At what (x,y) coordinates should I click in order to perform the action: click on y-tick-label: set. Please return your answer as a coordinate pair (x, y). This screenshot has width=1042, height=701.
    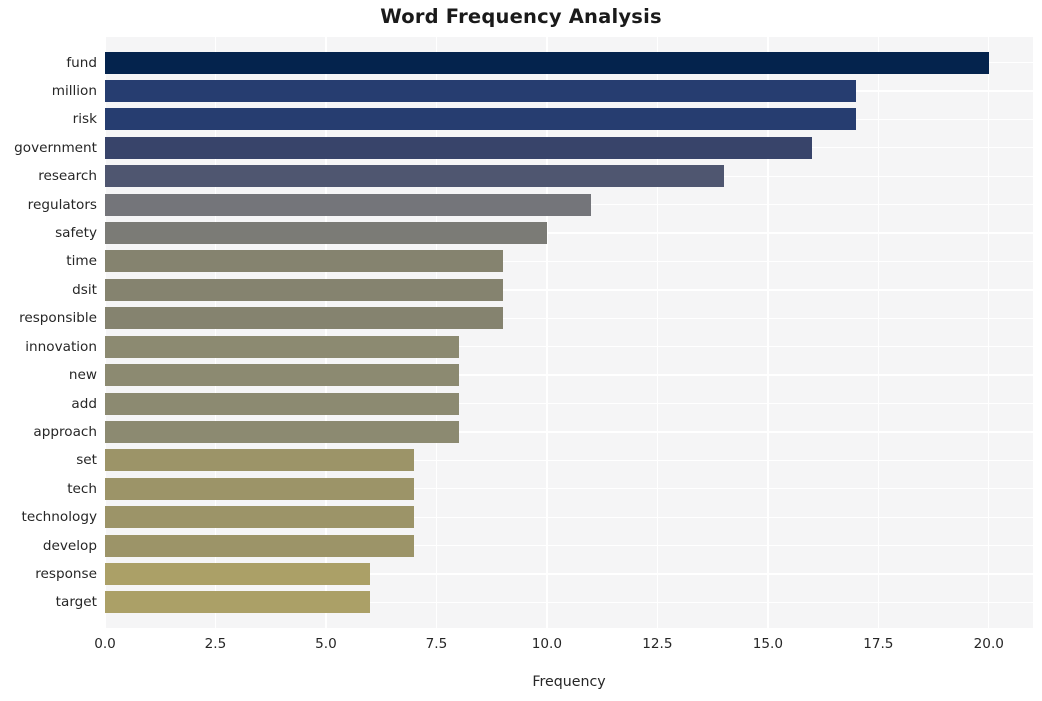
    Looking at the image, I should click on (86, 460).